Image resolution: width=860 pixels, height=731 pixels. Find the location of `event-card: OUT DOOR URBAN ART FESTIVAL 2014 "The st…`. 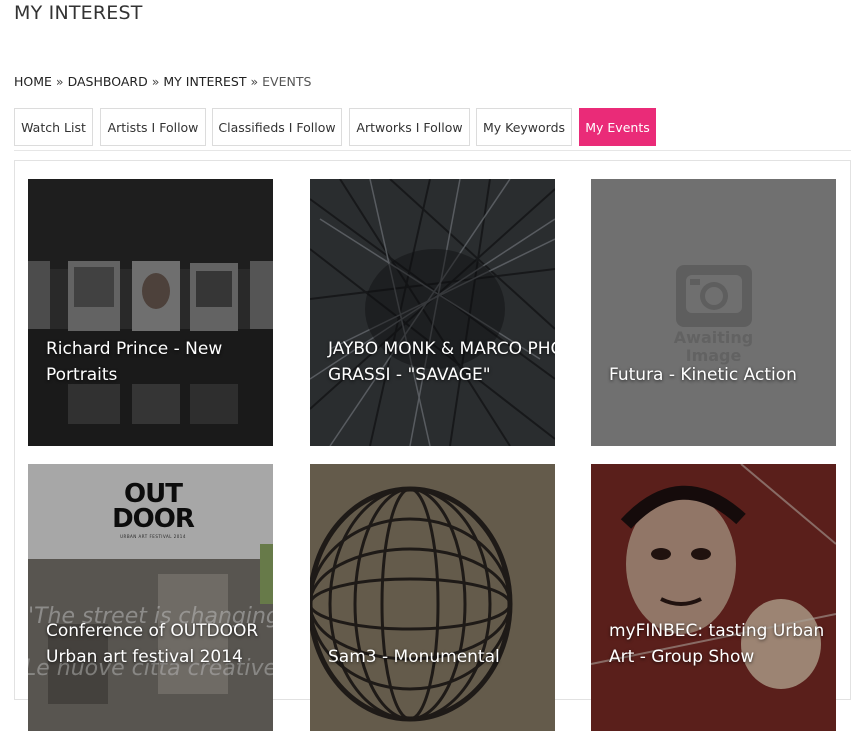

event-card: OUT DOOR URBAN ART FESTIVAL 2014 "The st… is located at coordinates (150, 597).